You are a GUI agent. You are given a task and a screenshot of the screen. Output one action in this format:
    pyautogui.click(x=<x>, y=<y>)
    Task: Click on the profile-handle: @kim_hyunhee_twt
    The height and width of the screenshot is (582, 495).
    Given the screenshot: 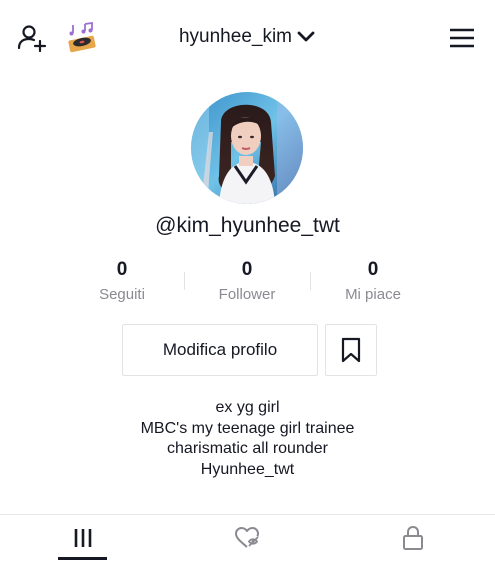 What is the action you would take?
    pyautogui.click(x=247, y=225)
    